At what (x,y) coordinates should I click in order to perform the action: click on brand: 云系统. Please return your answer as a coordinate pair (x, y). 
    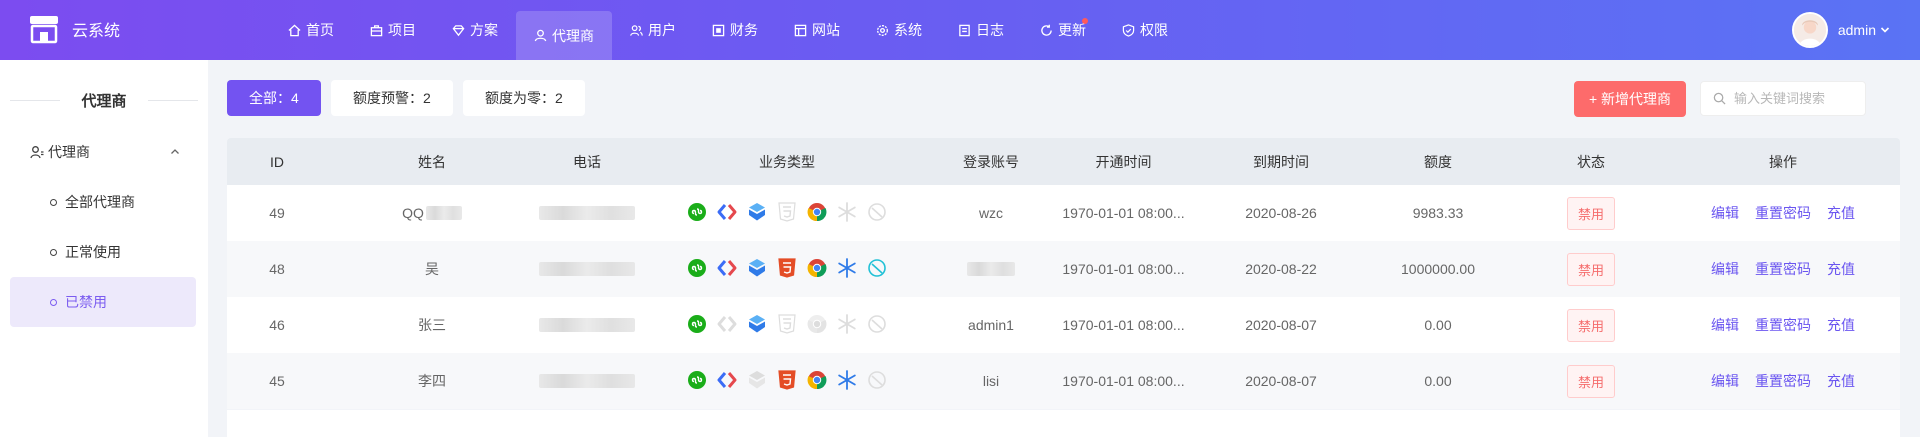
    Looking at the image, I should click on (74, 29).